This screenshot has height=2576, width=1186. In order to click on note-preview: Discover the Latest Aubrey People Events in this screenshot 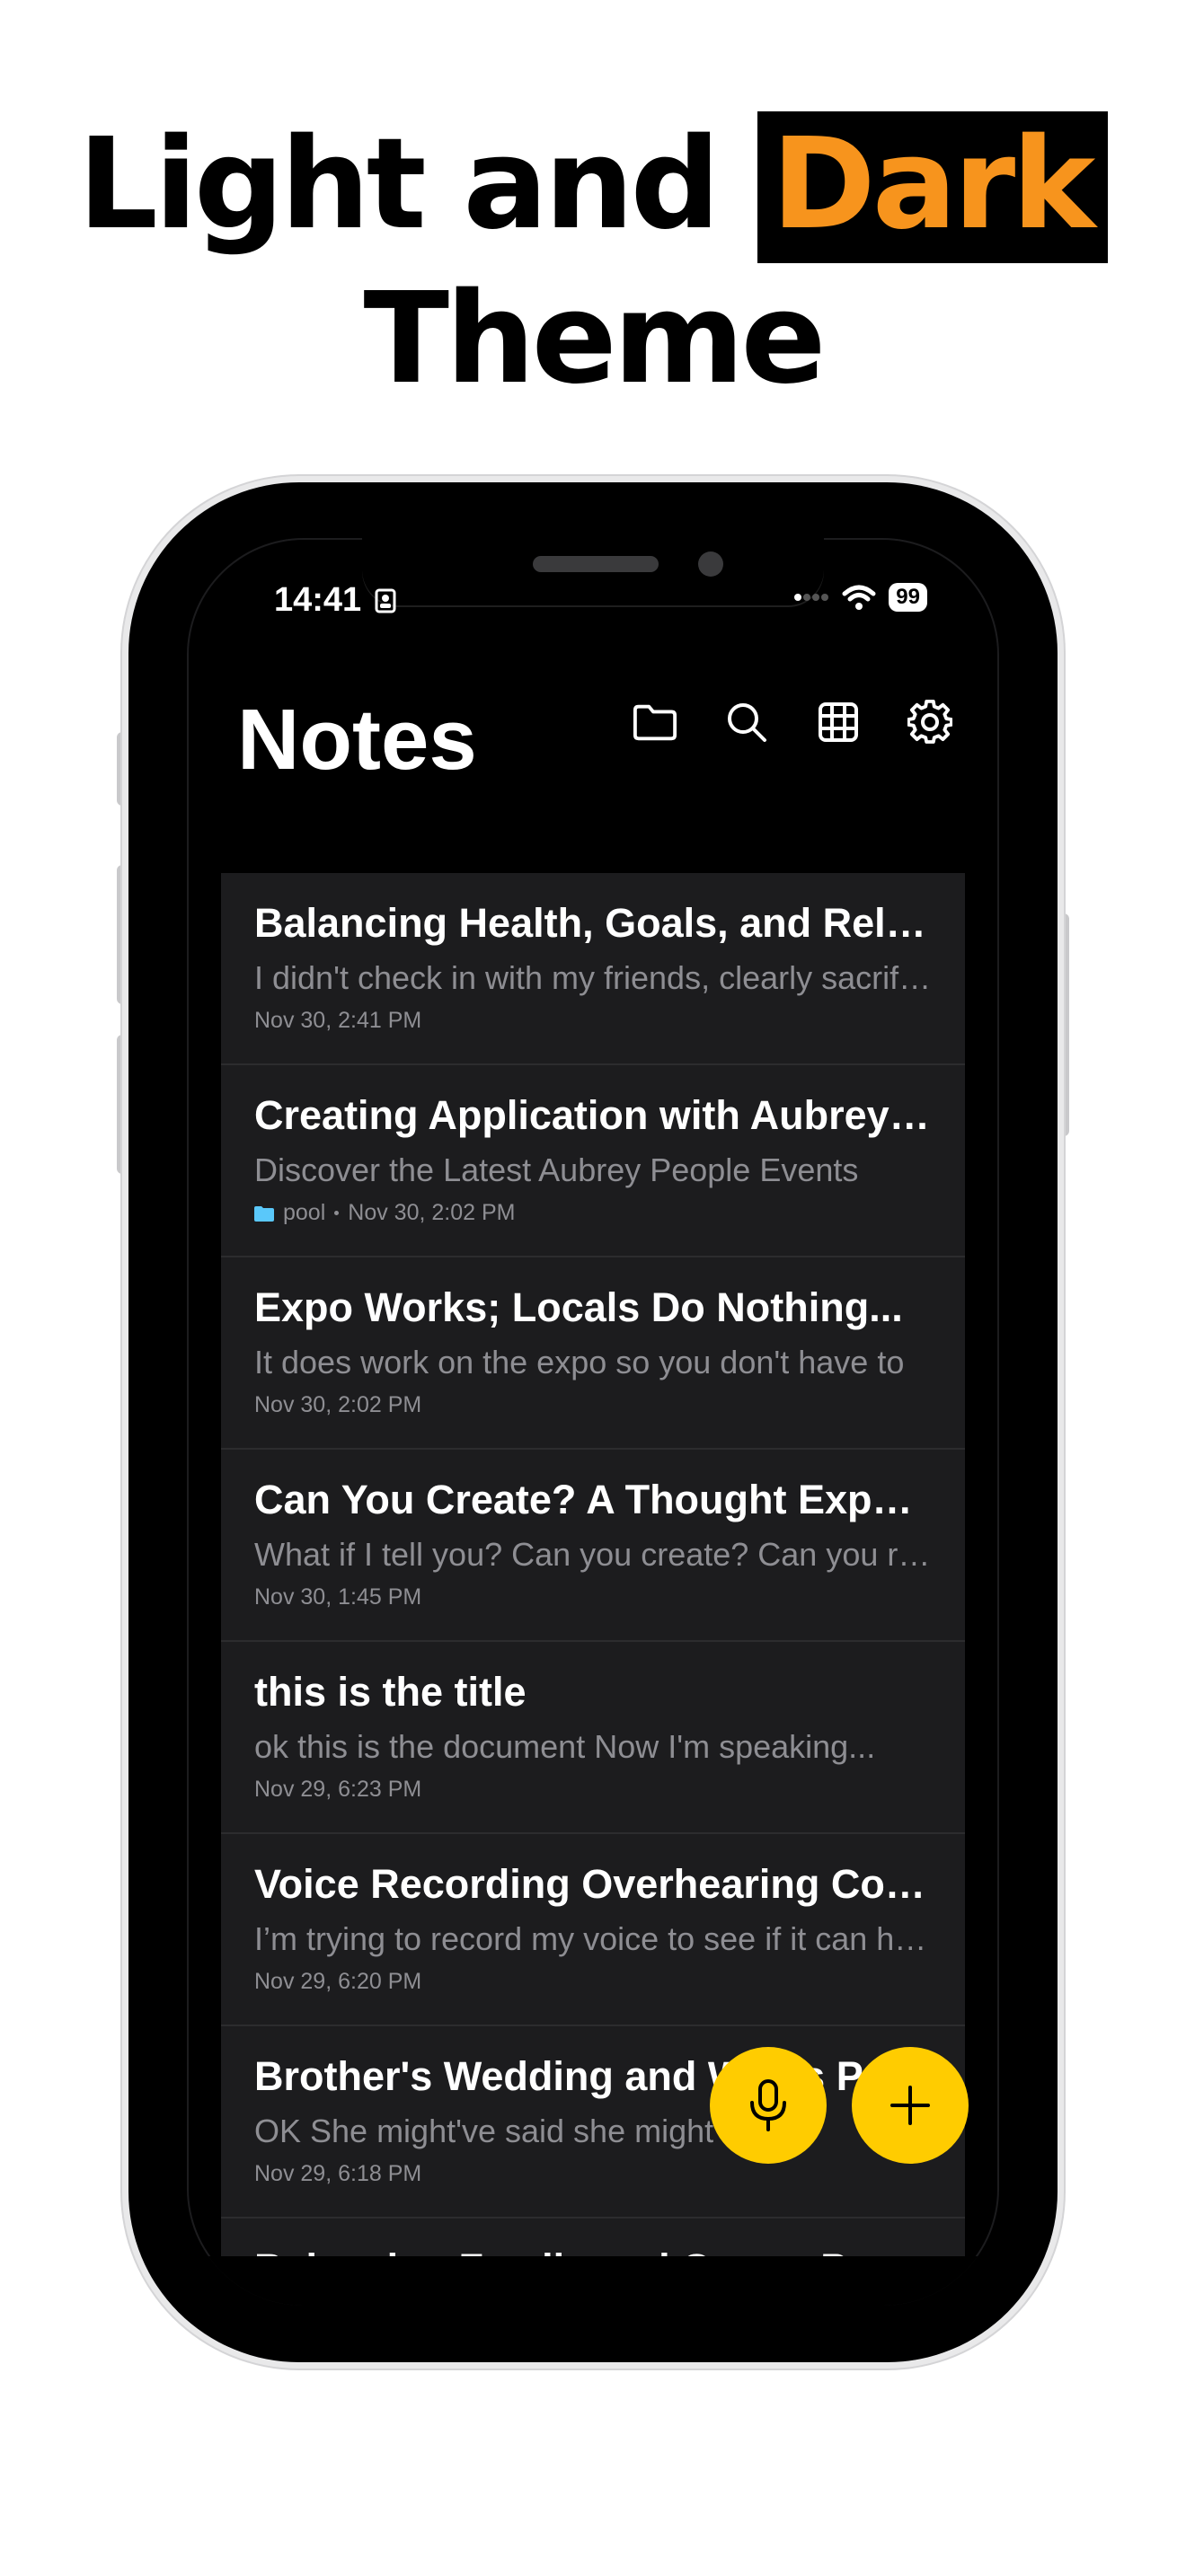, I will do `click(556, 1169)`.